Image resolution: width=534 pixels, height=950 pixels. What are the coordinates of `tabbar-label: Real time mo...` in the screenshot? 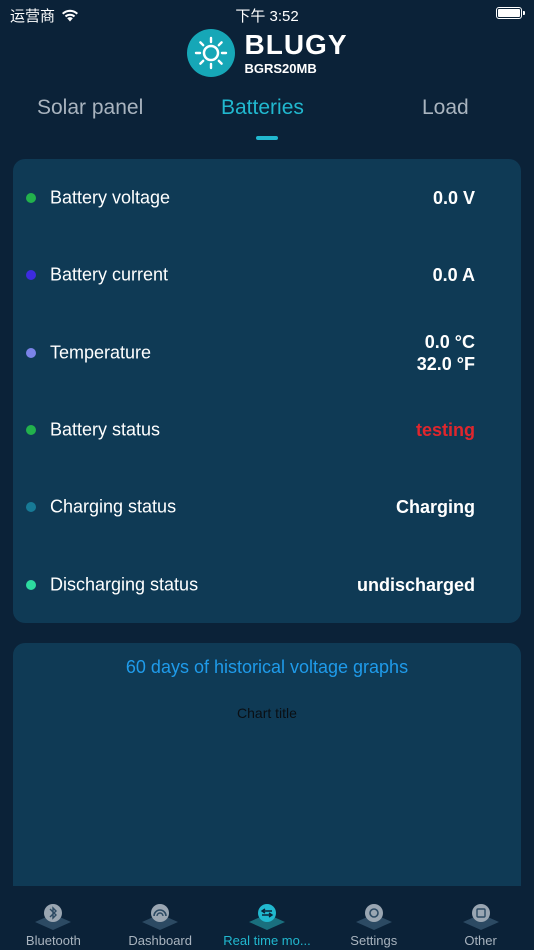 It's located at (267, 940).